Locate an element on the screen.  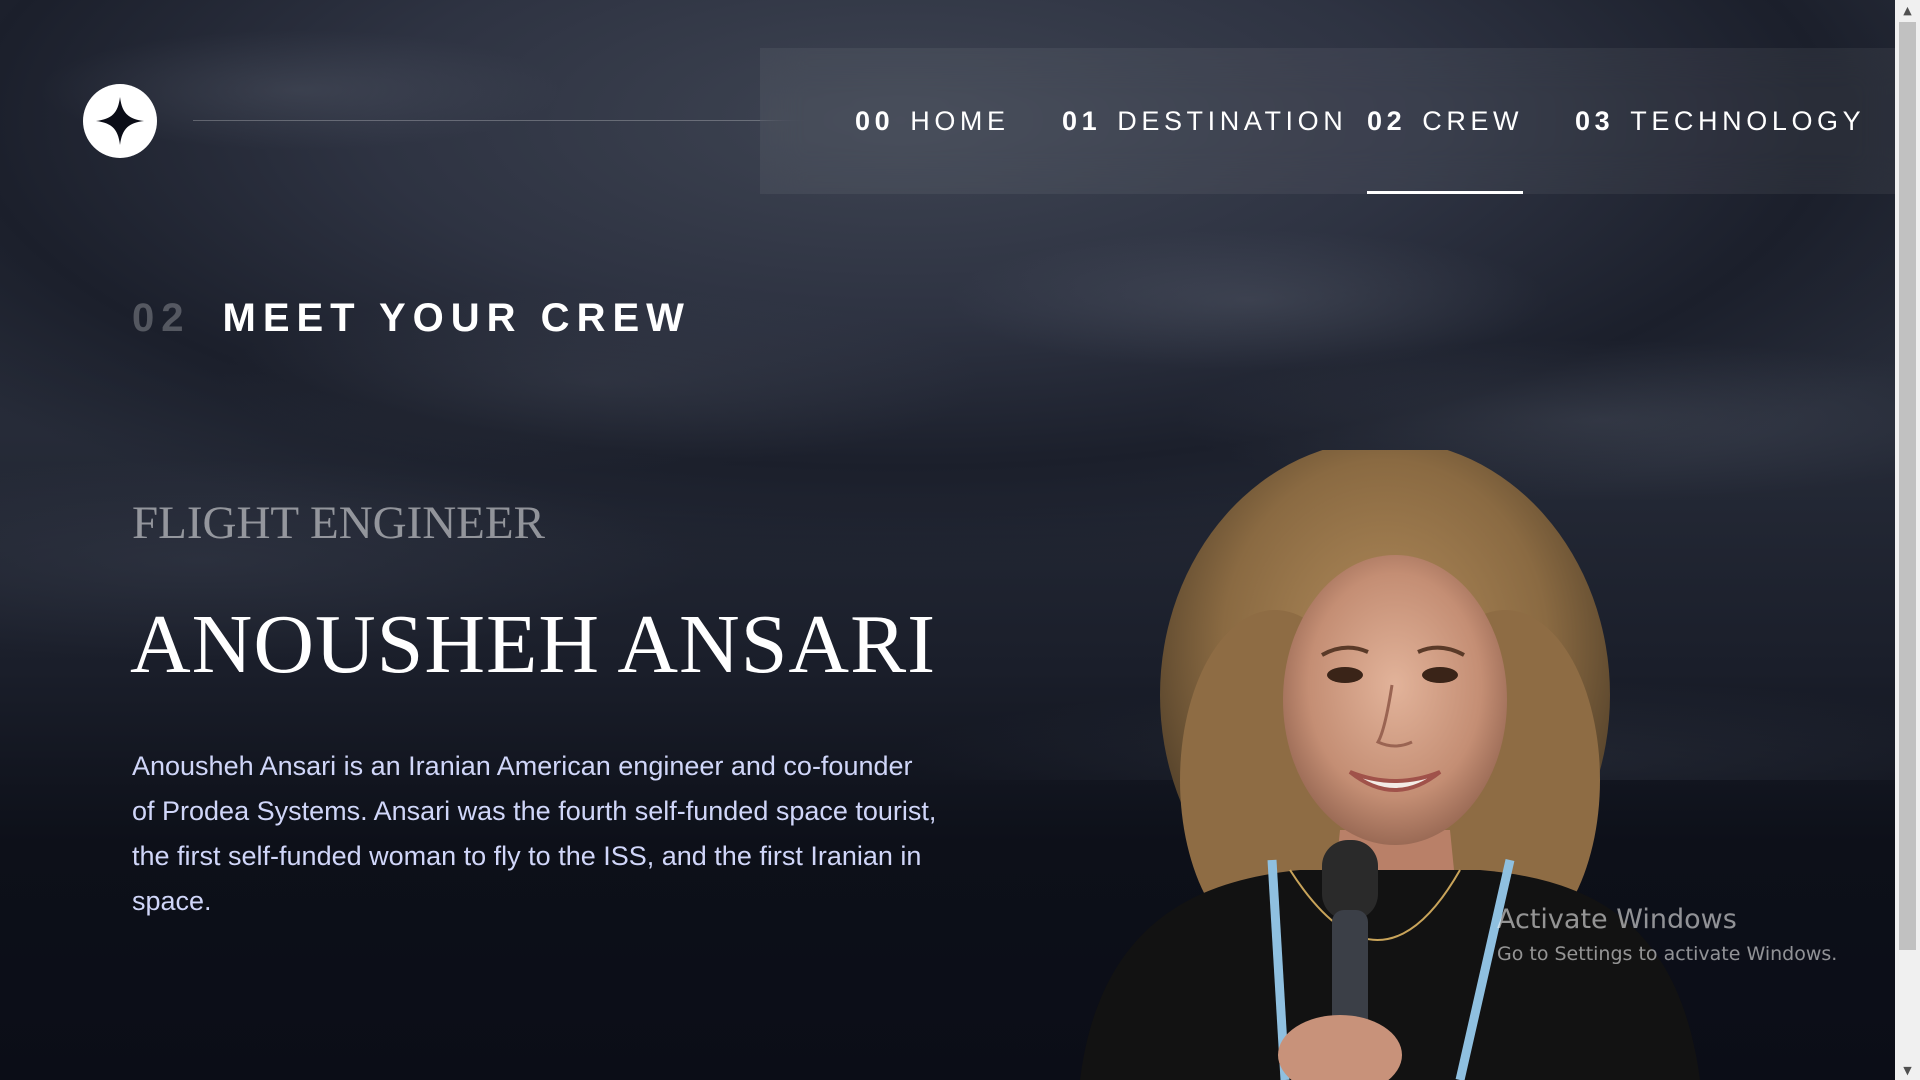
chevron-up-icon: ▲ is located at coordinates (1907, 10).